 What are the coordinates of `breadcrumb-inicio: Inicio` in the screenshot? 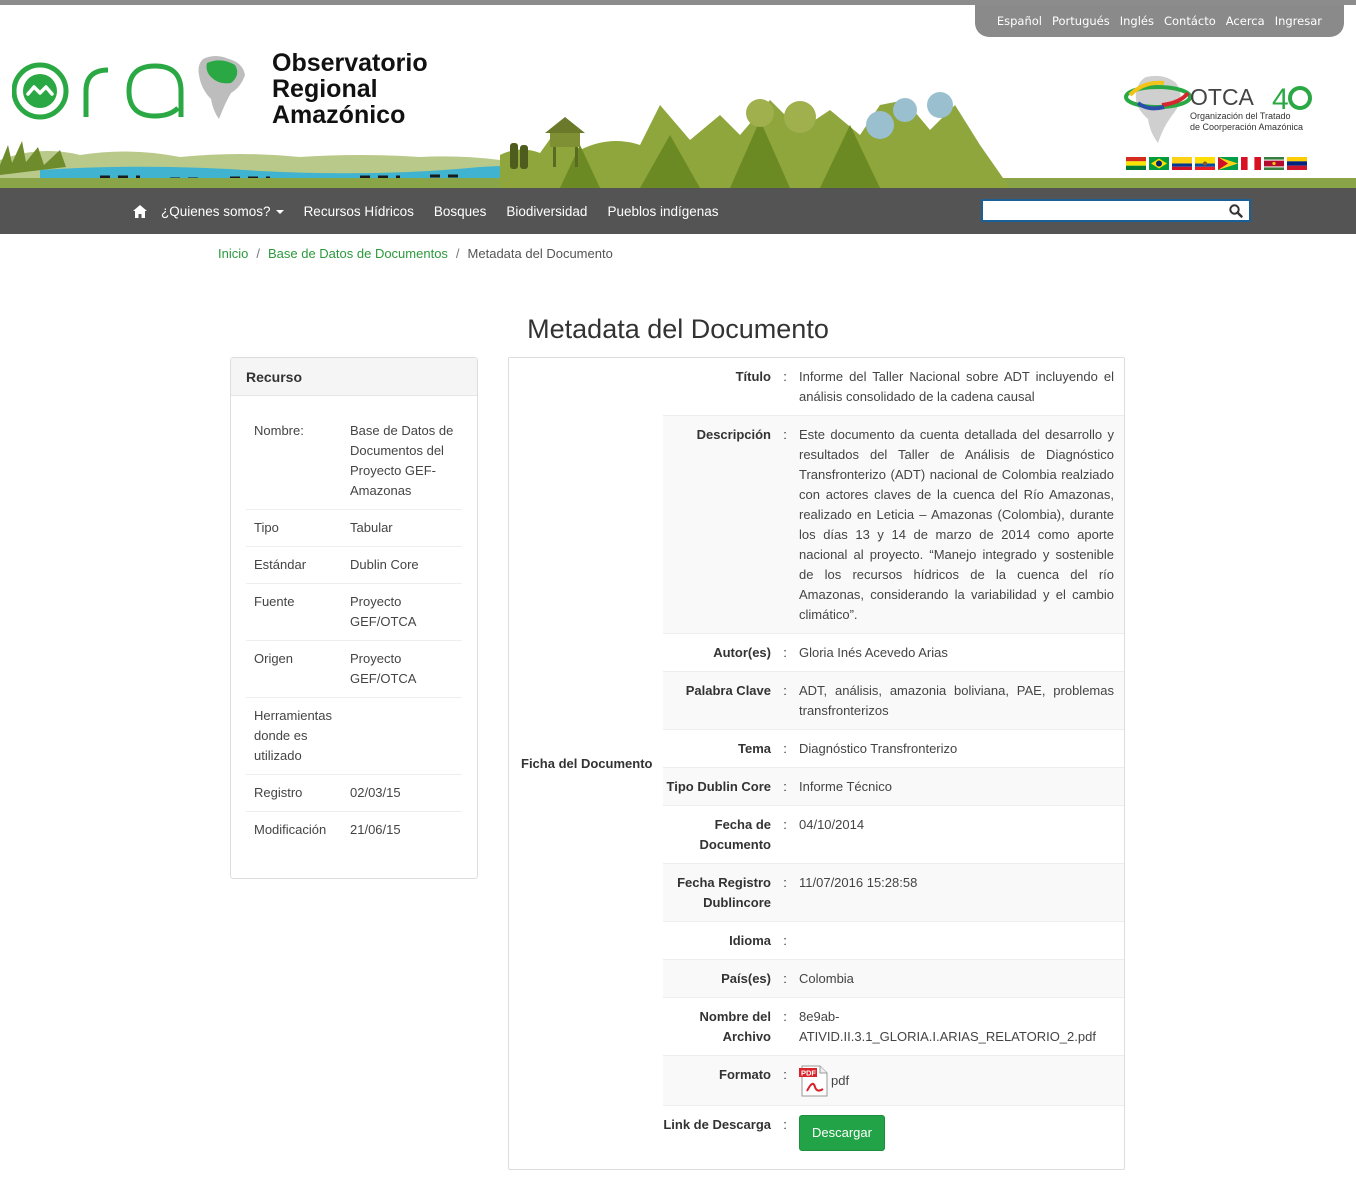 It's located at (233, 253).